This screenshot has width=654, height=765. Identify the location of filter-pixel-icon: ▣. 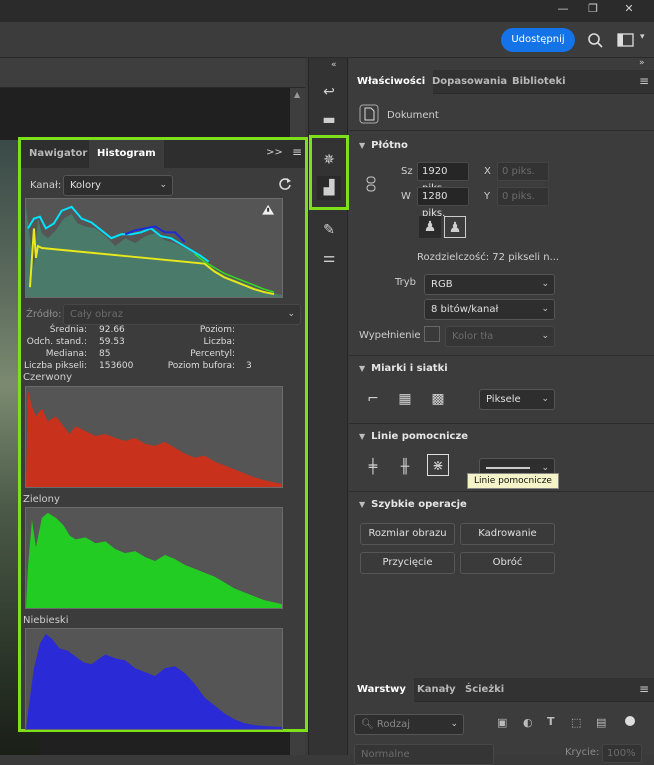
(502, 722).